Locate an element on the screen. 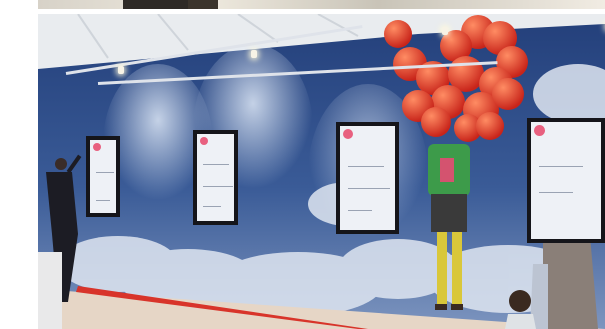 This screenshot has height=329, width=605. top-photo-strip is located at coordinates (321, 4).